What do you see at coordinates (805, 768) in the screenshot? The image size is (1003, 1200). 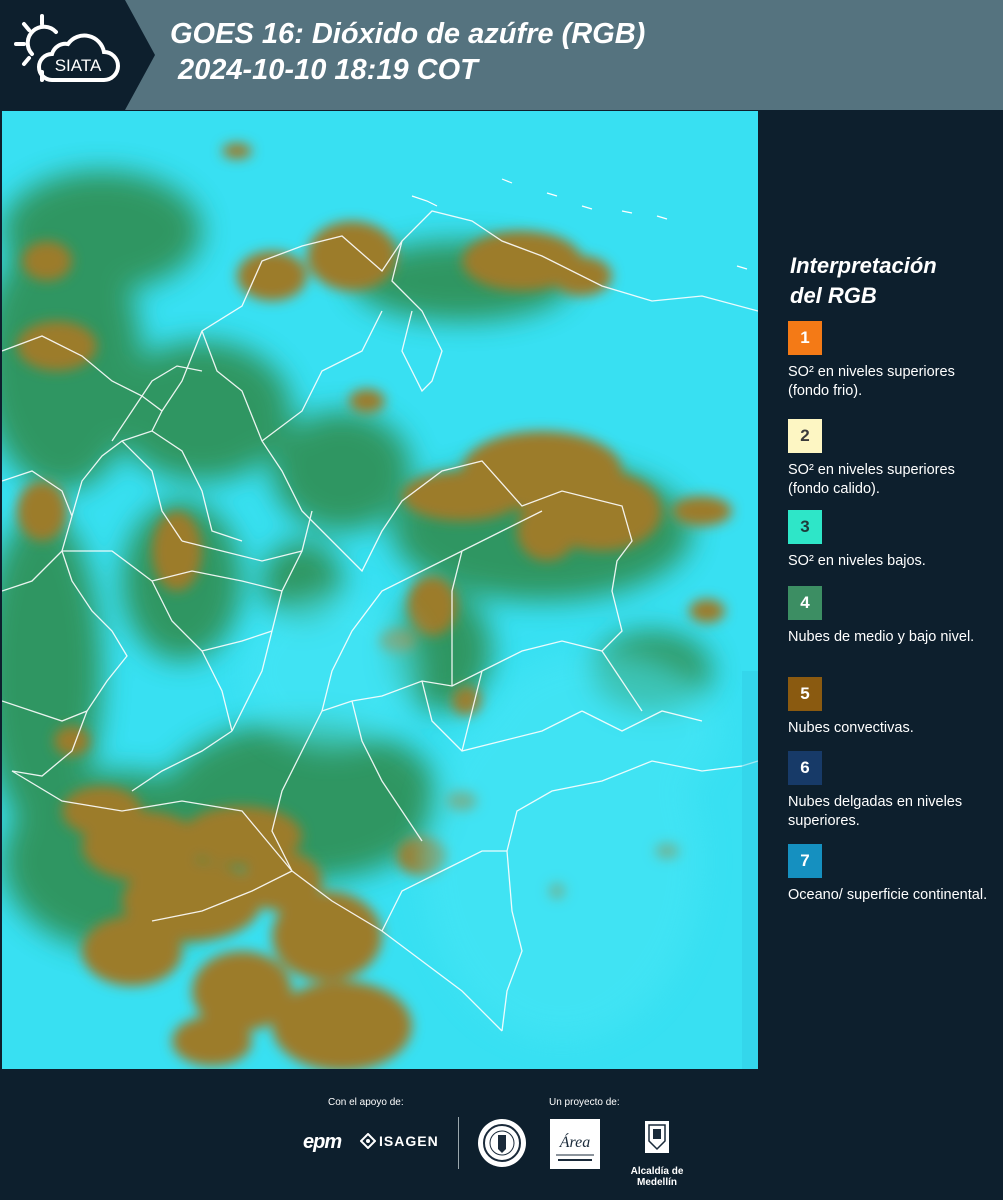 I see `legend-swatch: 6` at bounding box center [805, 768].